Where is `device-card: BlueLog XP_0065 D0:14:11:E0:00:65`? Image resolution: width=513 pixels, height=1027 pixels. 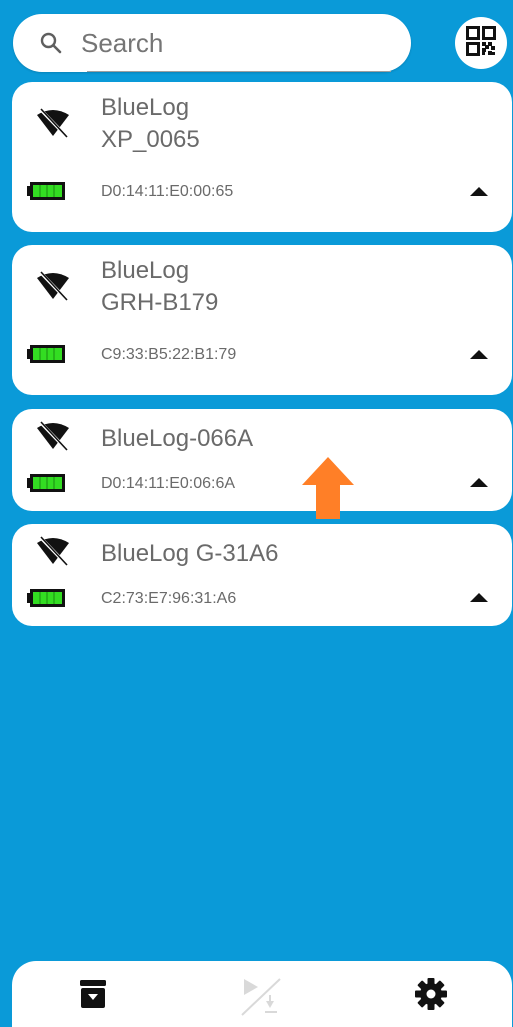 device-card: BlueLog XP_0065 D0:14:11:E0:00:65 is located at coordinates (262, 157).